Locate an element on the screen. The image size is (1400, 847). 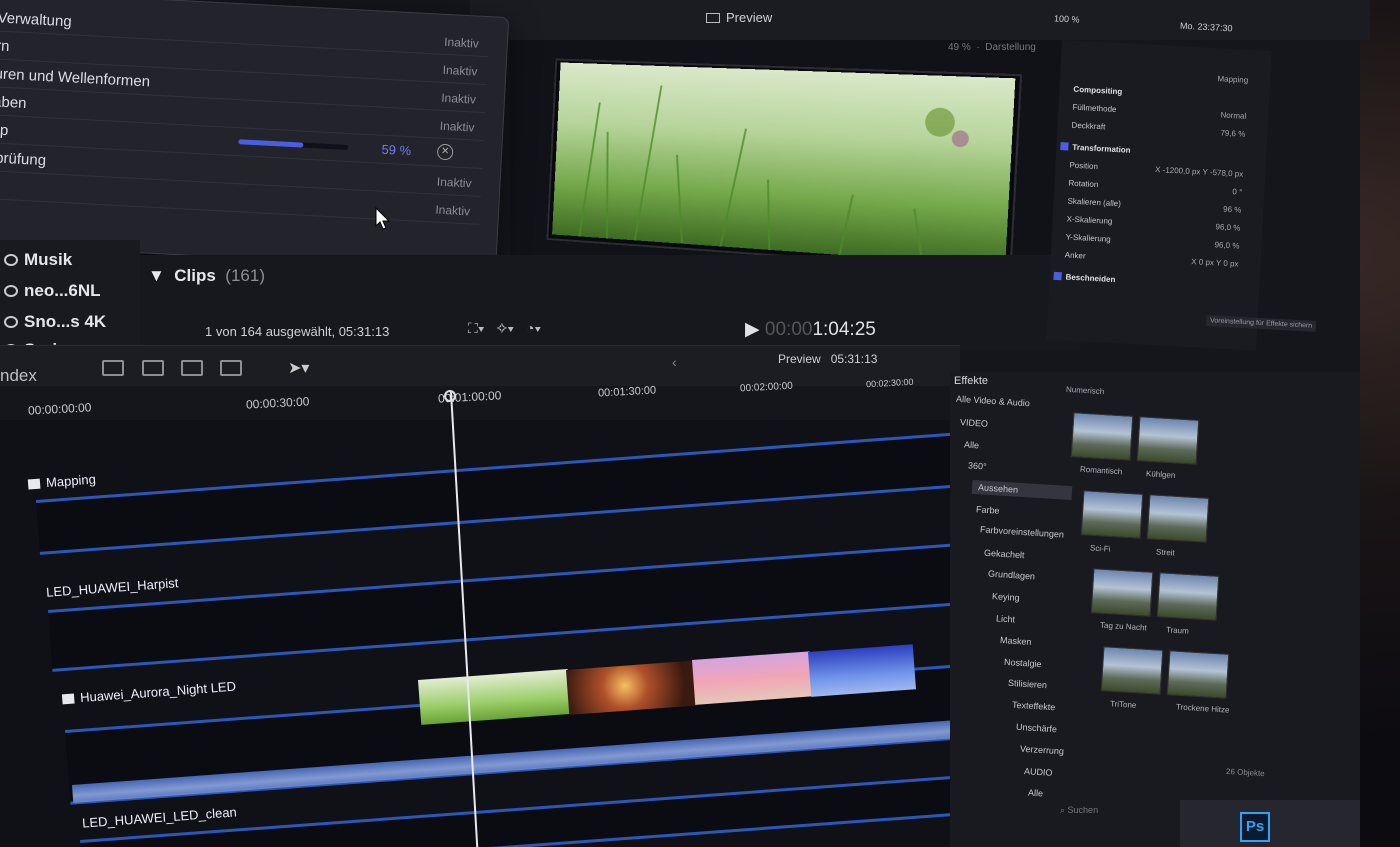
rotation-label: Rotation is located at coordinates (1083, 184).